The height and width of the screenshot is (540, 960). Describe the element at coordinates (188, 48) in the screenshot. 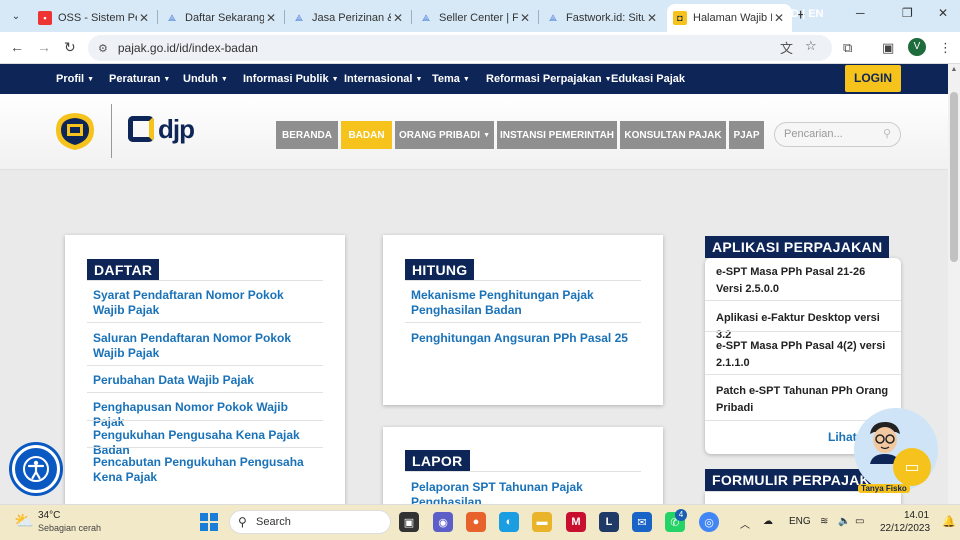

I see `url-text: pajak.go.id/id/index-badan` at that location.